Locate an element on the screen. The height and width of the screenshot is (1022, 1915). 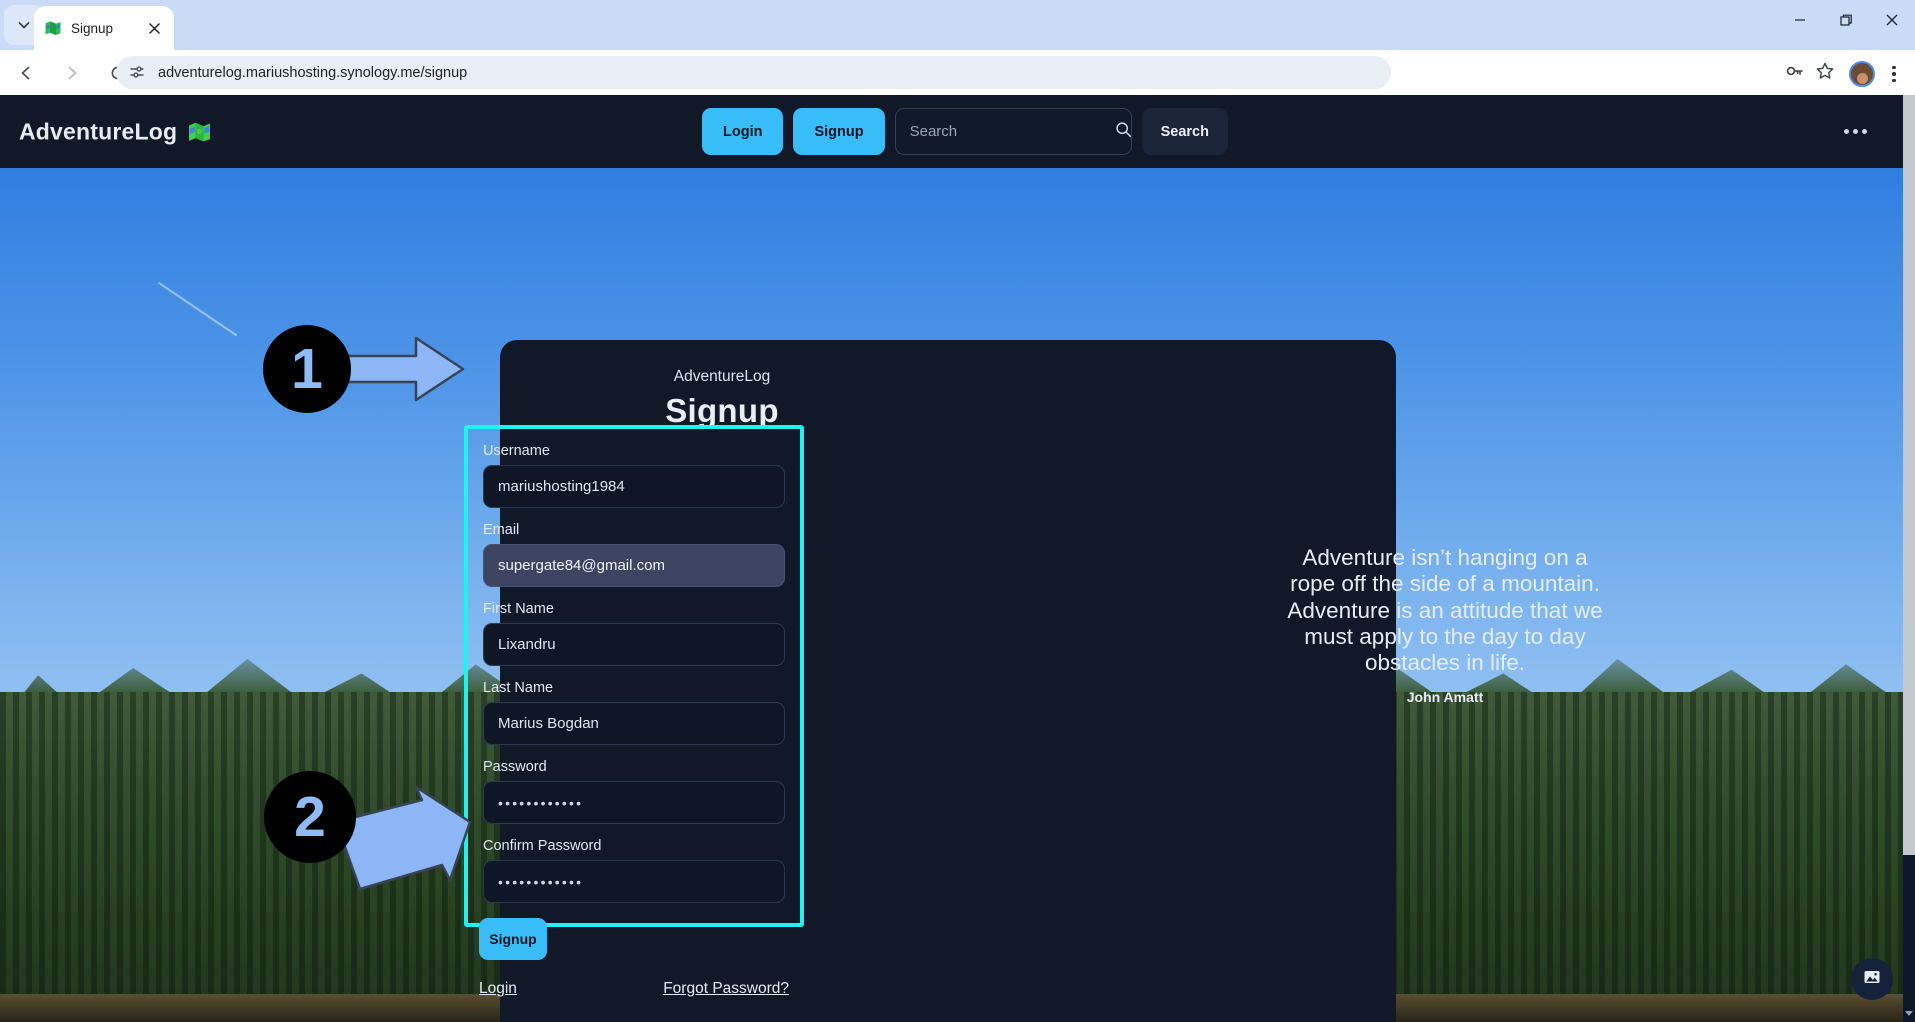
confirm-password-input is located at coordinates (634, 881).